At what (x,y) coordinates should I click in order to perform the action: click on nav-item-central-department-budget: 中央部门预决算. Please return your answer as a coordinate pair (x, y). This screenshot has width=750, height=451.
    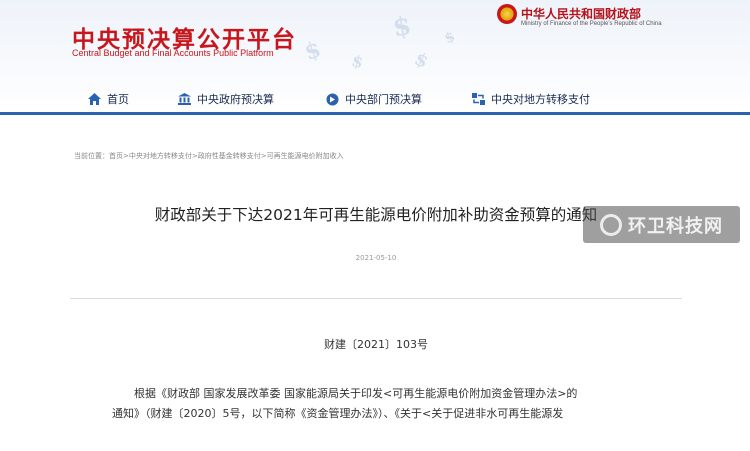
    Looking at the image, I should click on (374, 99).